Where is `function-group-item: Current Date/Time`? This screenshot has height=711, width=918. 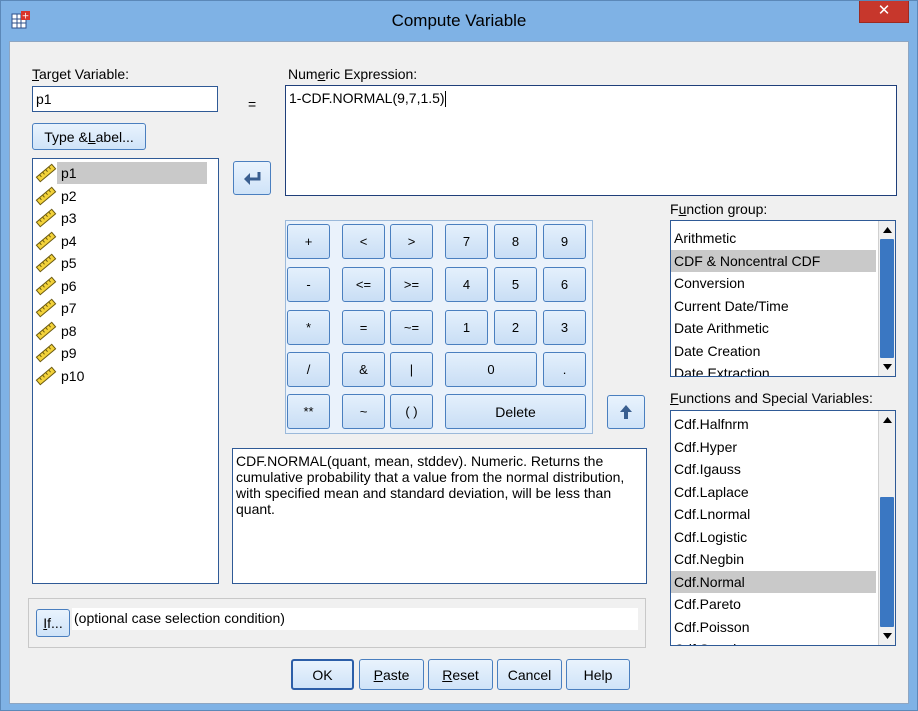
function-group-item: Current Date/Time is located at coordinates (773, 306).